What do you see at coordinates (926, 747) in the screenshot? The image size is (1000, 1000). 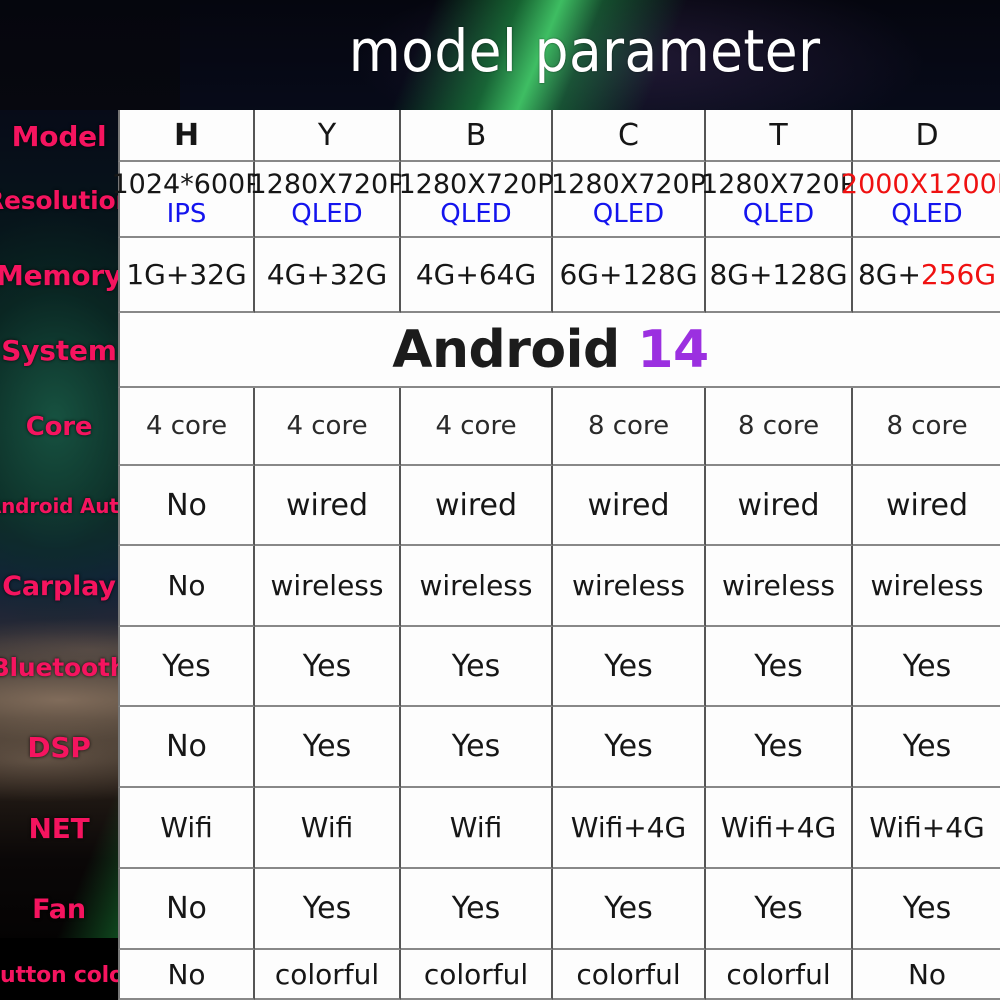 I see `dsp-cell-d: Yes` at bounding box center [926, 747].